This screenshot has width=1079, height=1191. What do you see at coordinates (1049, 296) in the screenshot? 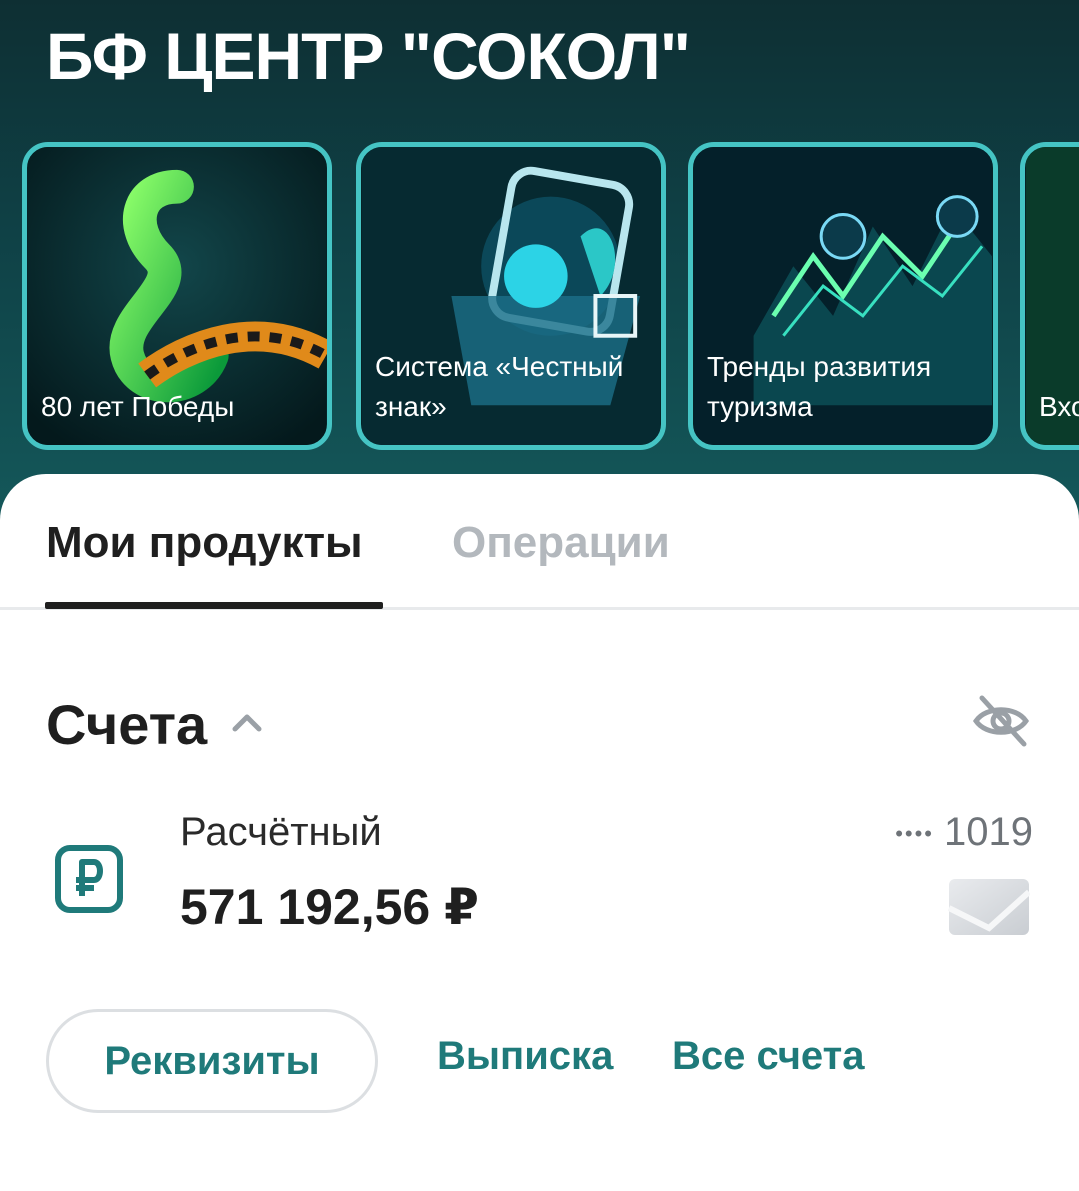
I see `story-card-partial: Вхо` at bounding box center [1049, 296].